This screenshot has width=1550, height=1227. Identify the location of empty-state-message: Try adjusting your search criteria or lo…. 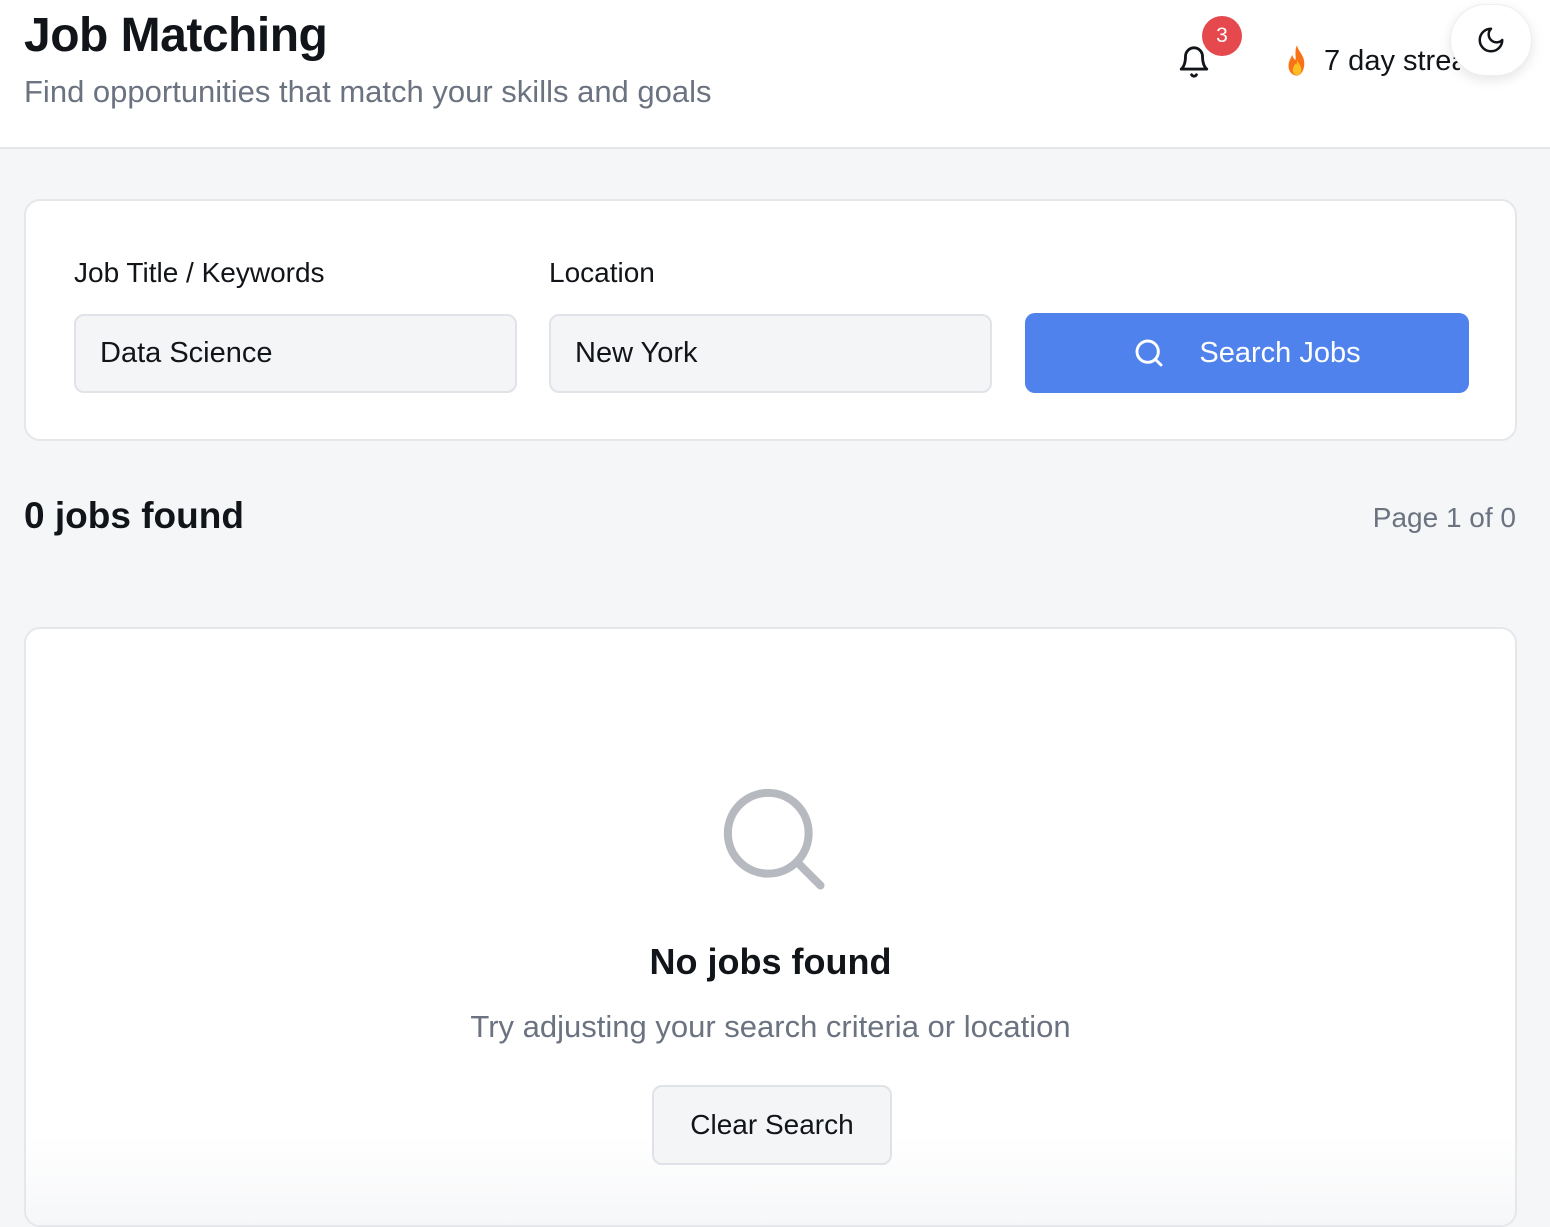
(770, 1026).